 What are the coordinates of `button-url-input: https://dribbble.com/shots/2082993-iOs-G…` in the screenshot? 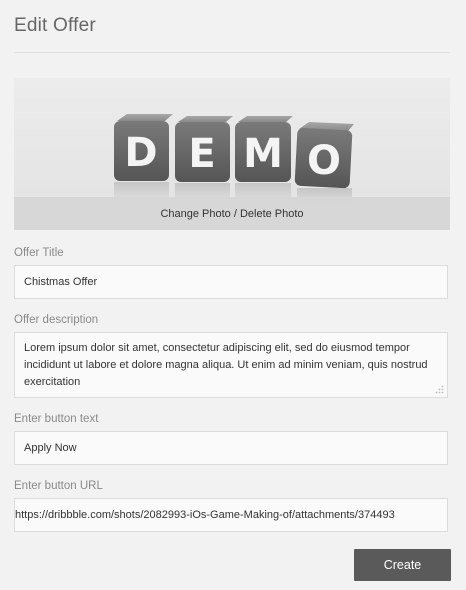 It's located at (231, 515).